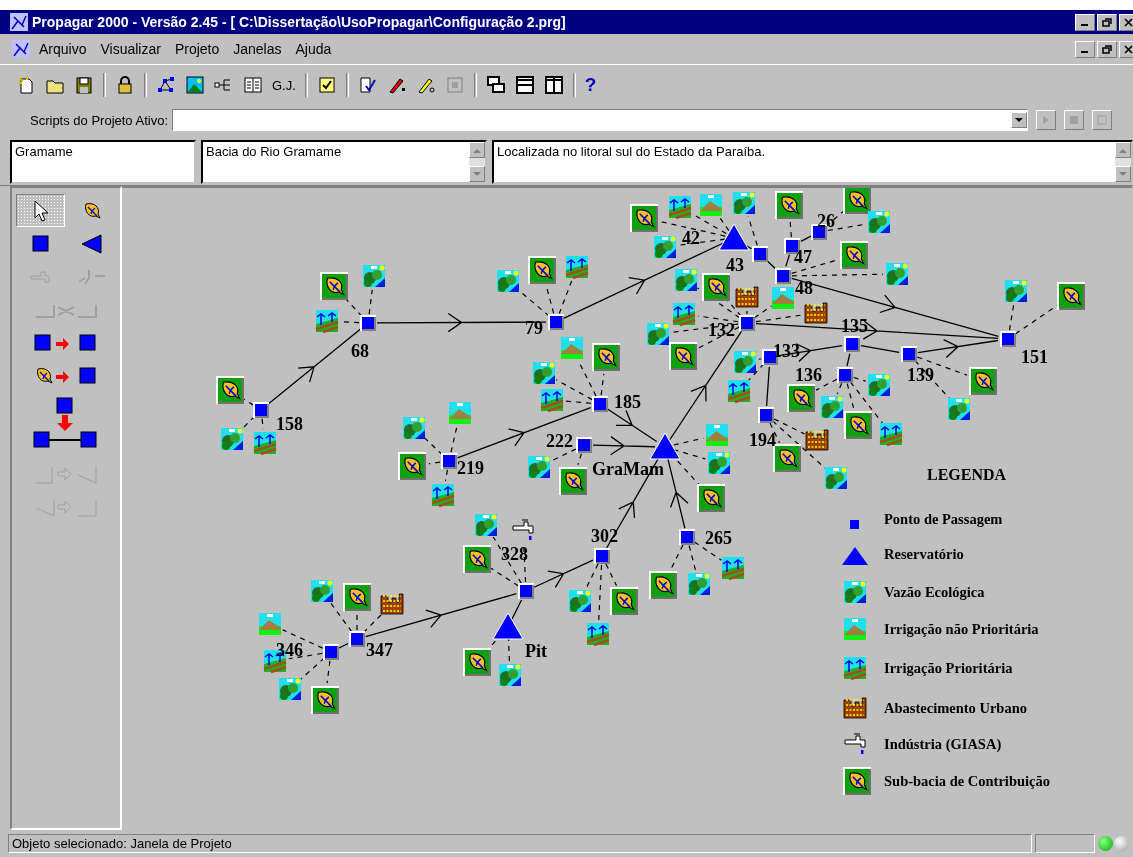 The image size is (1133, 857). What do you see at coordinates (99, 120) in the screenshot?
I see `scripts-label: Scripts do Projeto Ativo:` at bounding box center [99, 120].